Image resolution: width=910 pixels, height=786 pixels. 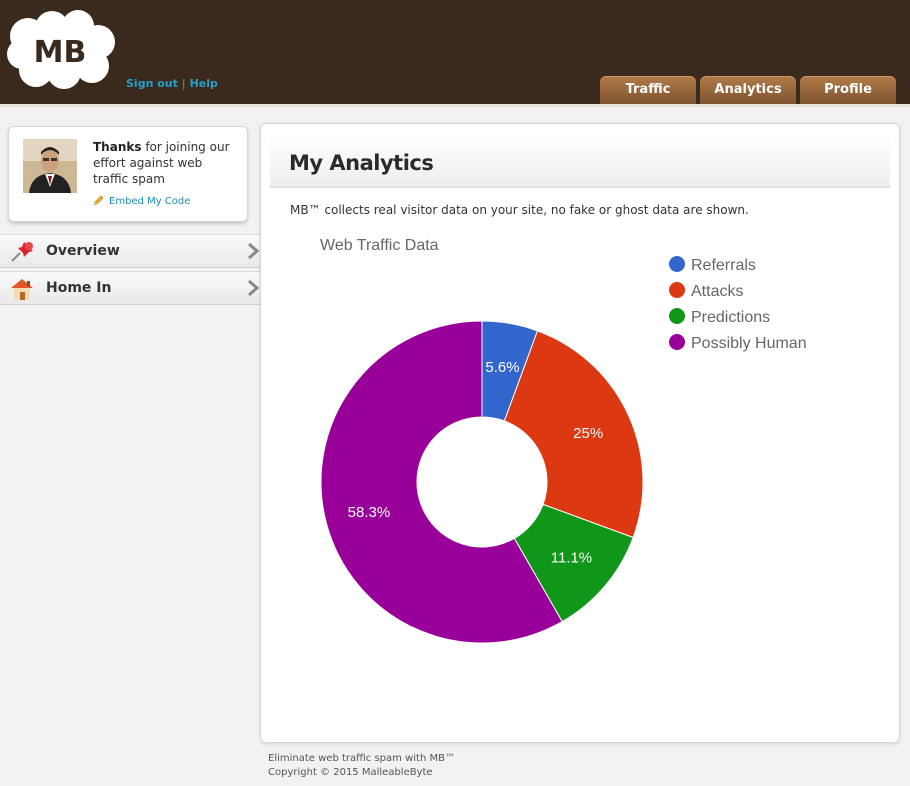 What do you see at coordinates (152, 83) in the screenshot?
I see `sign-out-link: Sign out` at bounding box center [152, 83].